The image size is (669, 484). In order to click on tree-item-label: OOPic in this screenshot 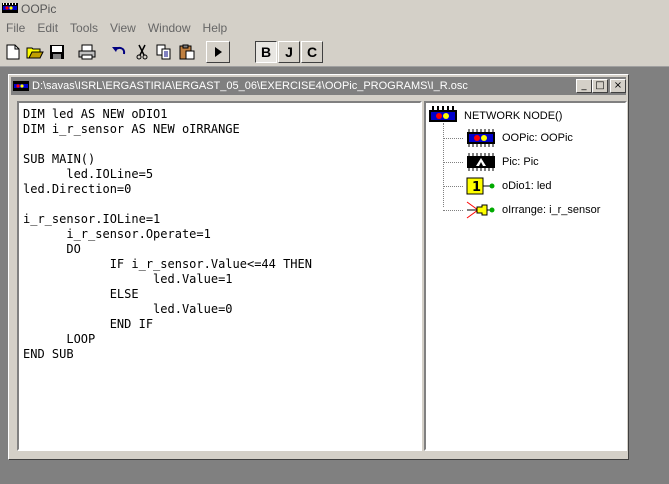, I will do `click(537, 138)`.